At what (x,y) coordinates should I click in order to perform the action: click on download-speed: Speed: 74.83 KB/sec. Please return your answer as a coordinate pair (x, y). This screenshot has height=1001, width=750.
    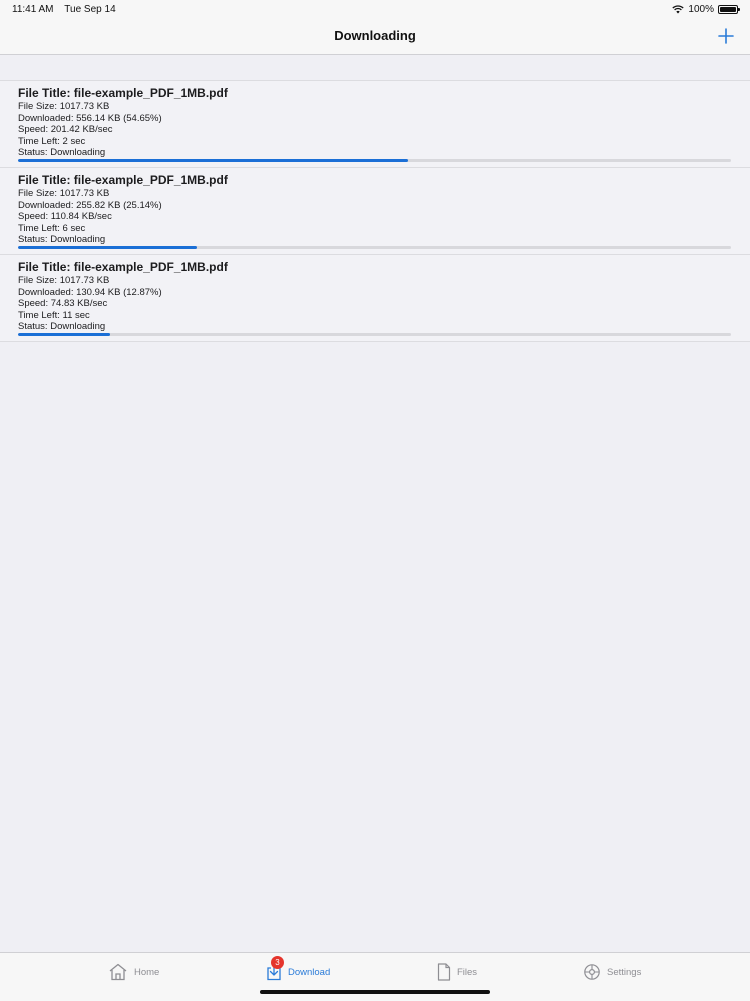
    Looking at the image, I should click on (63, 303).